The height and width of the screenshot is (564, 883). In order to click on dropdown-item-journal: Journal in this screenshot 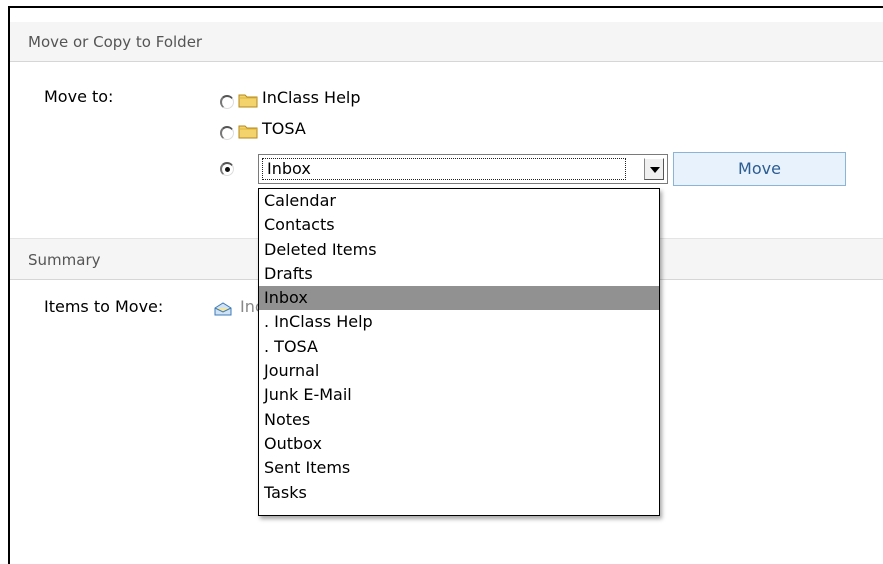, I will do `click(459, 371)`.